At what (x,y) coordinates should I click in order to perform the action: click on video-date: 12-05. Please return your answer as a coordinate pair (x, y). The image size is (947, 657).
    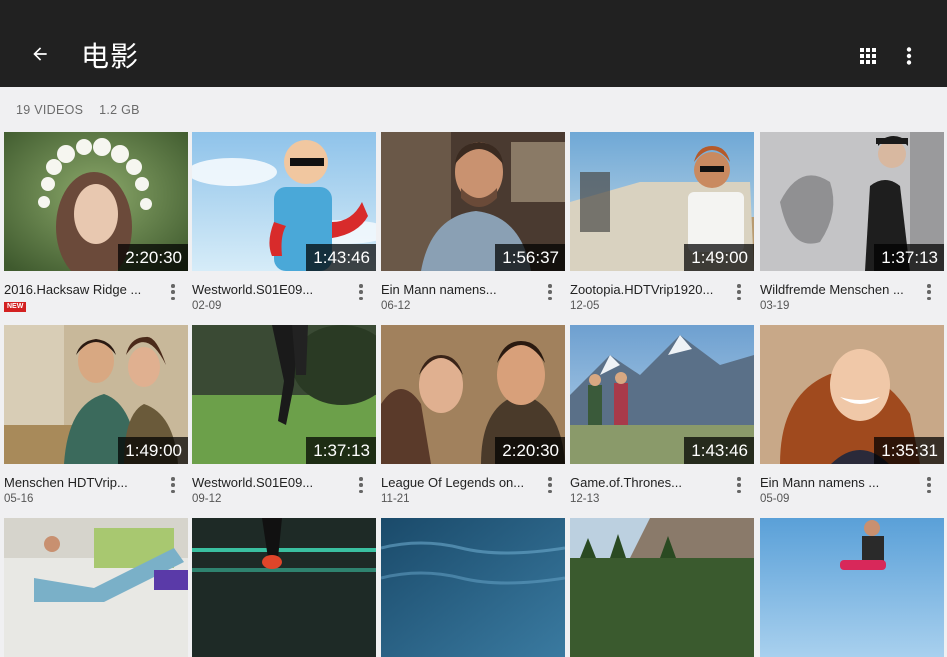
    Looking at the image, I should click on (585, 306).